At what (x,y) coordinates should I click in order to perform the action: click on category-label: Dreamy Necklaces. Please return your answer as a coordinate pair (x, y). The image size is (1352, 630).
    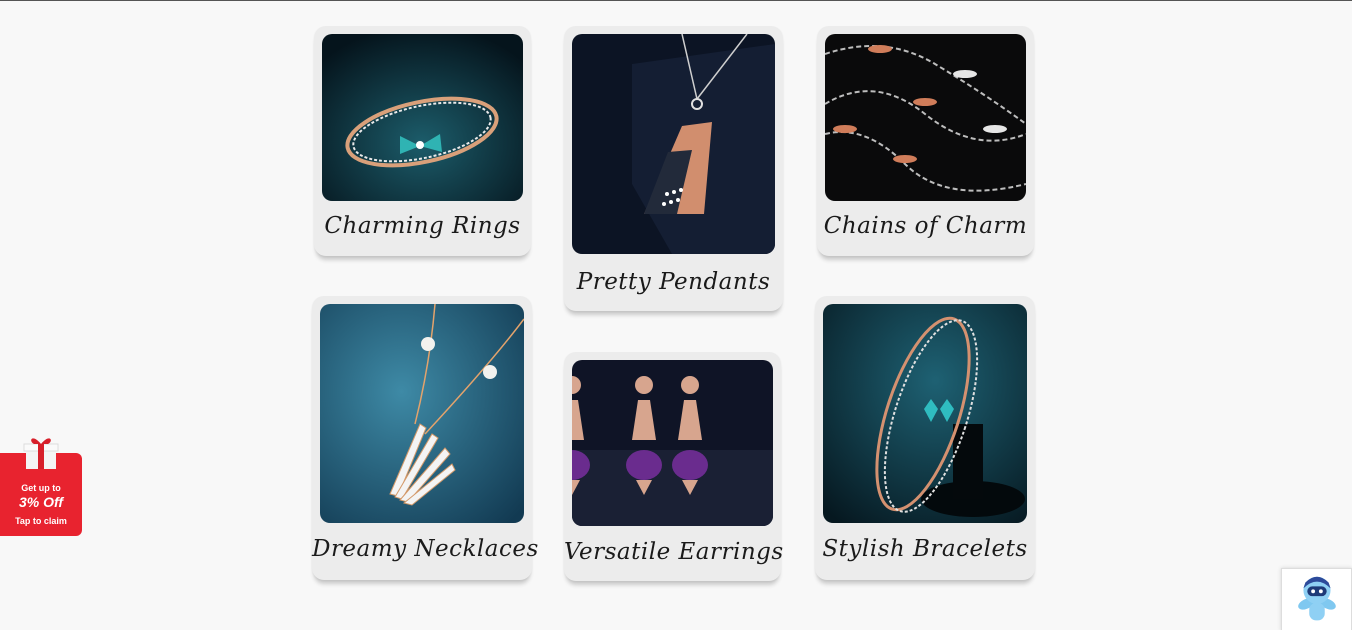
    Looking at the image, I should click on (425, 549).